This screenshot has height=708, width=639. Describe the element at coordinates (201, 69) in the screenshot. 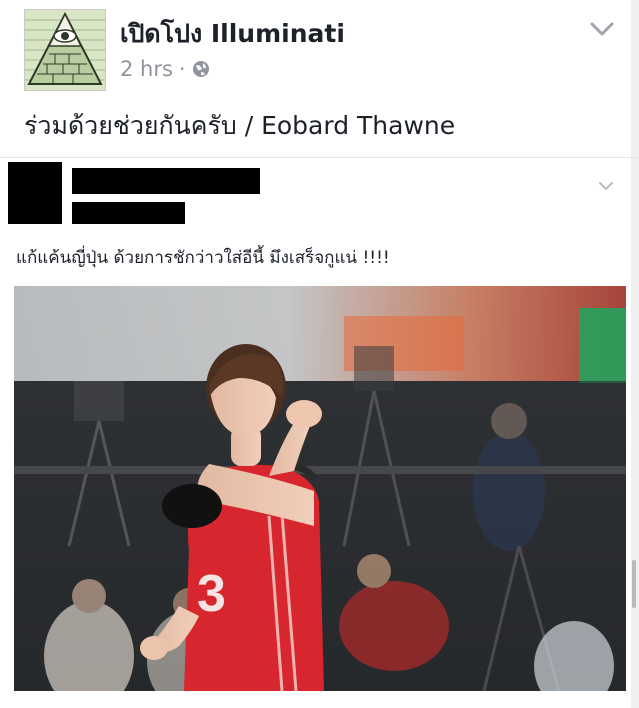

I see `globe-icon` at that location.